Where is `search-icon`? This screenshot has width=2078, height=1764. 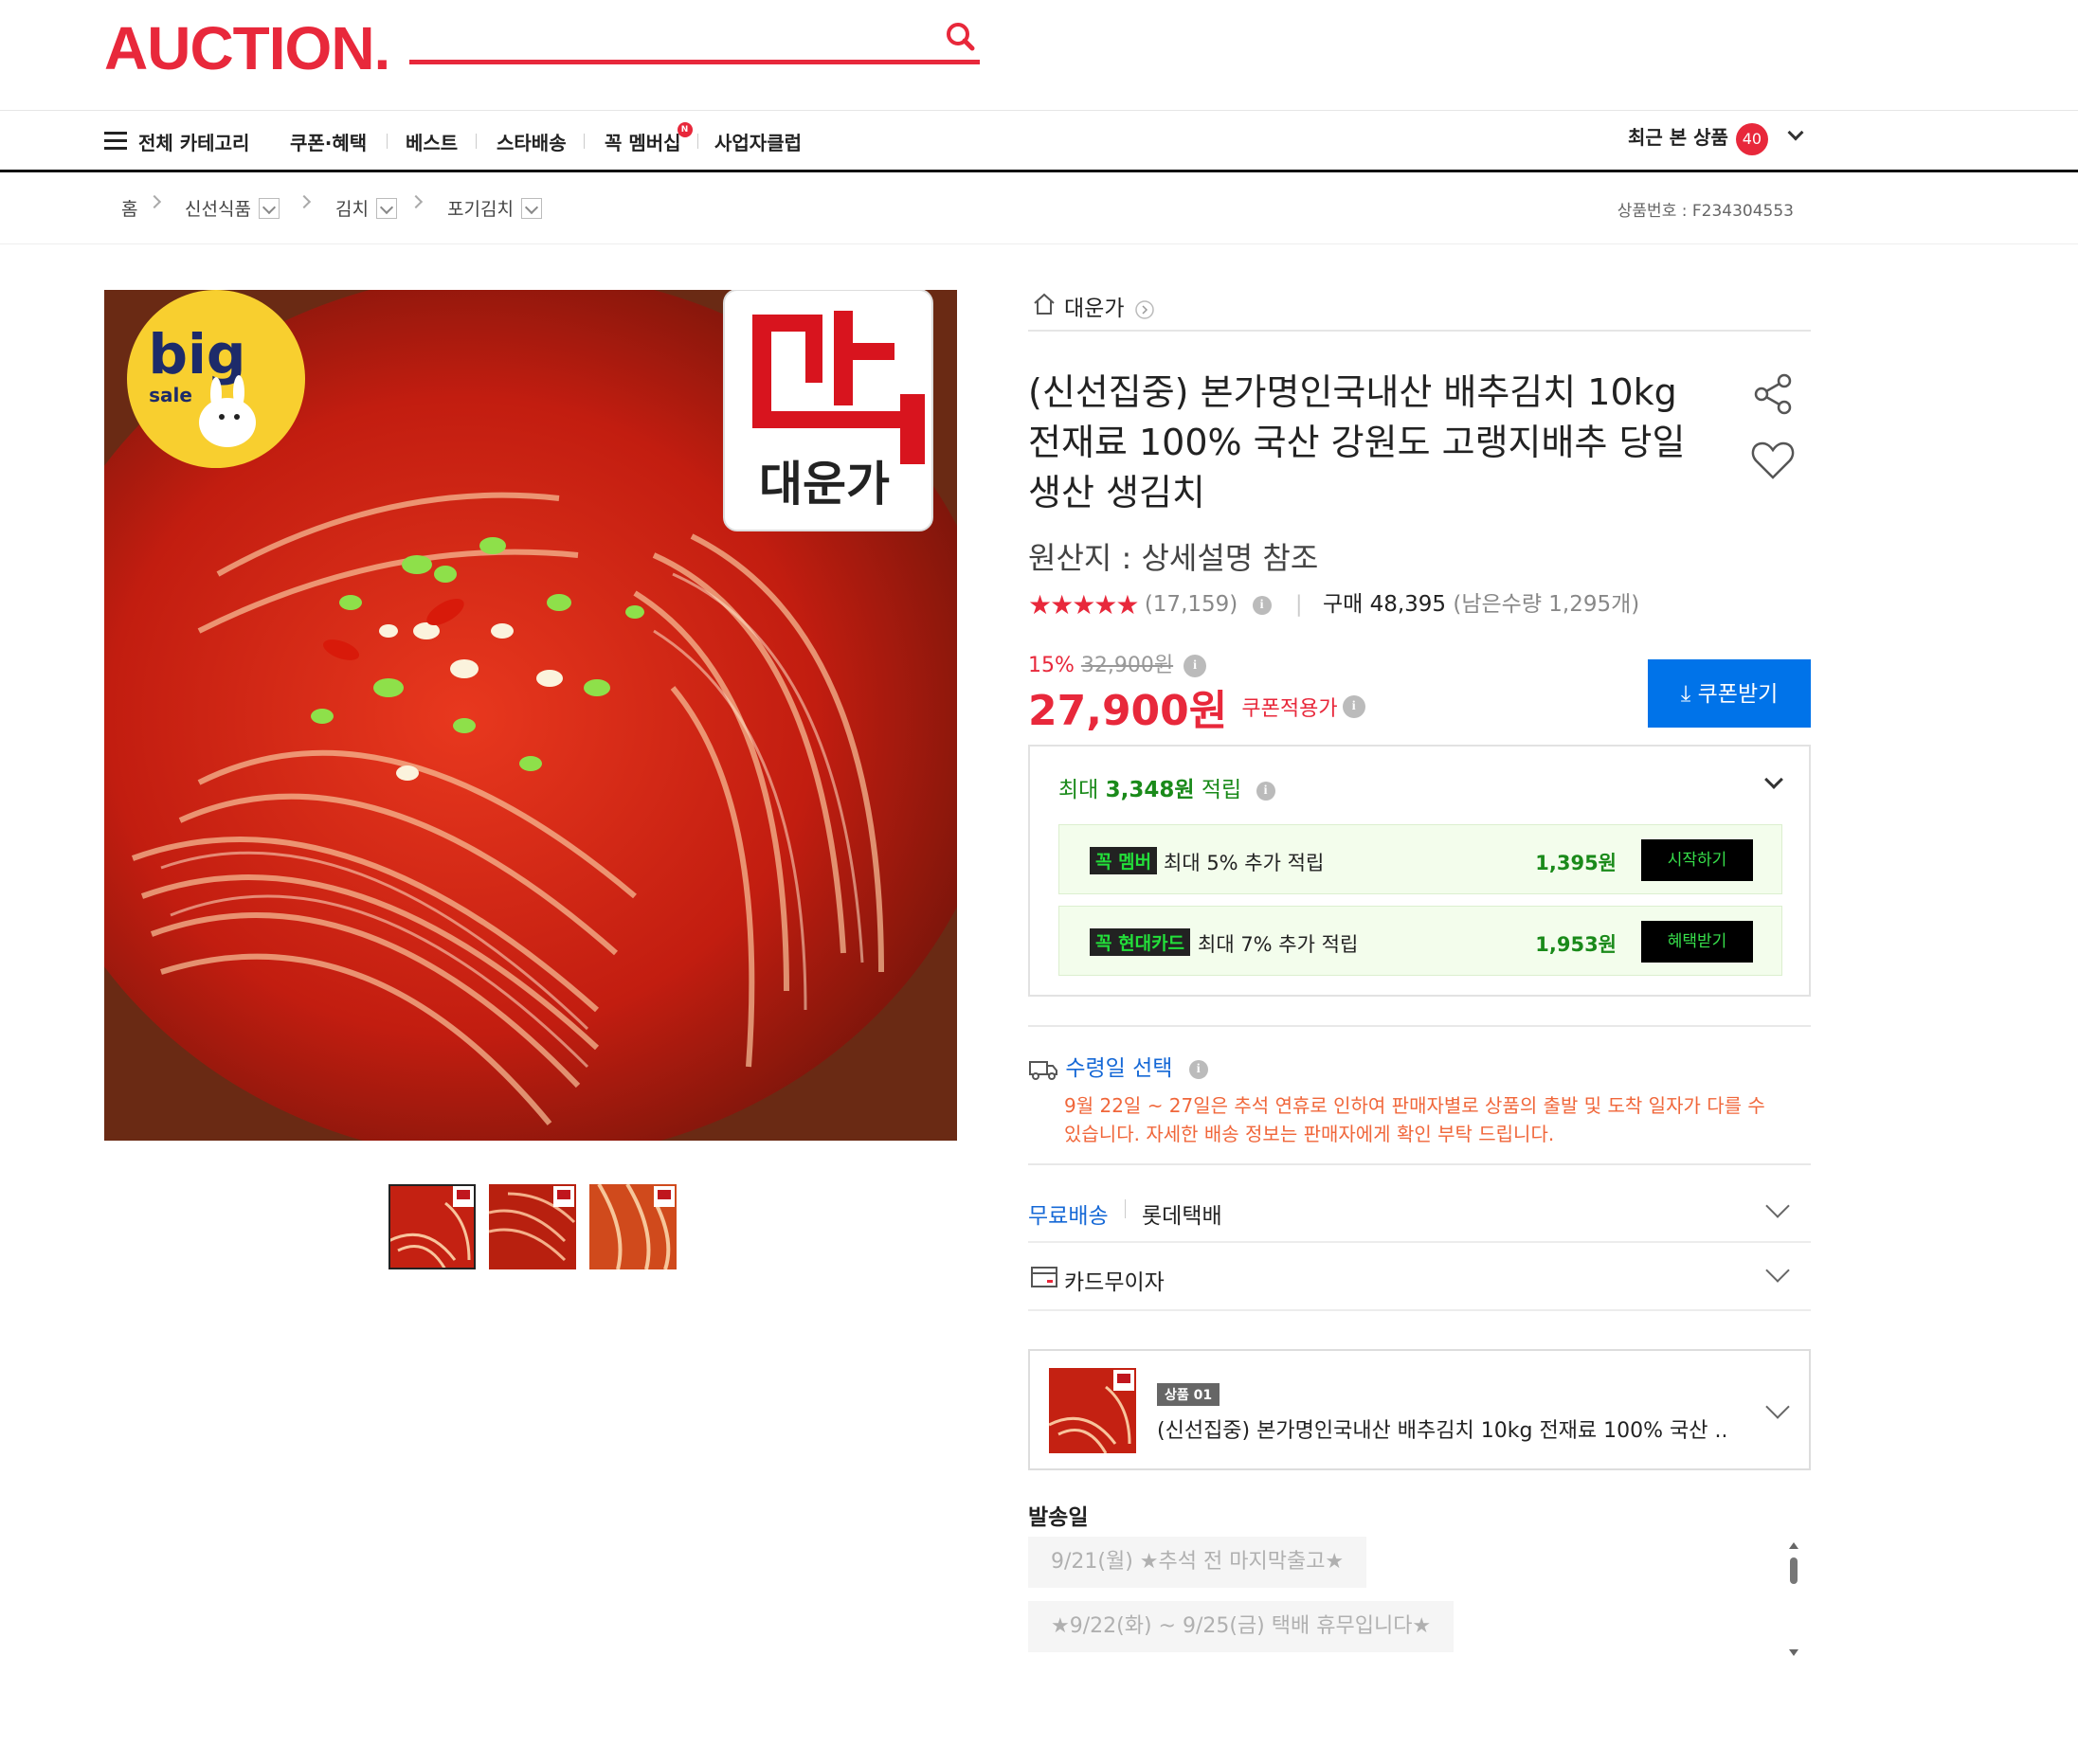 search-icon is located at coordinates (961, 38).